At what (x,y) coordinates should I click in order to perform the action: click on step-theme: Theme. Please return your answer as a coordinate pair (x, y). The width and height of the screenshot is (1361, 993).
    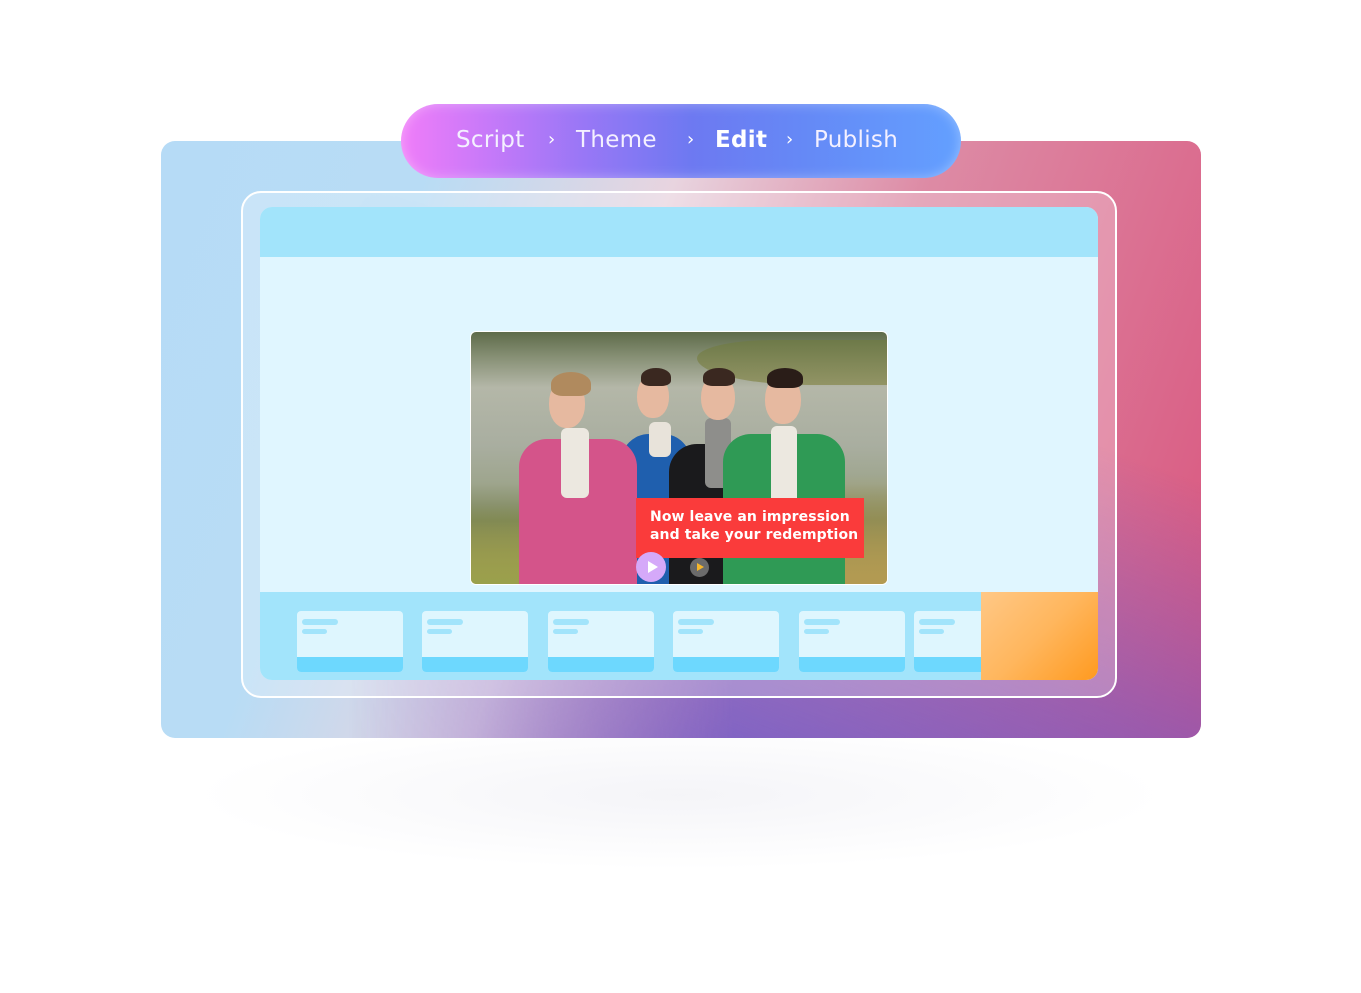
    Looking at the image, I should click on (616, 140).